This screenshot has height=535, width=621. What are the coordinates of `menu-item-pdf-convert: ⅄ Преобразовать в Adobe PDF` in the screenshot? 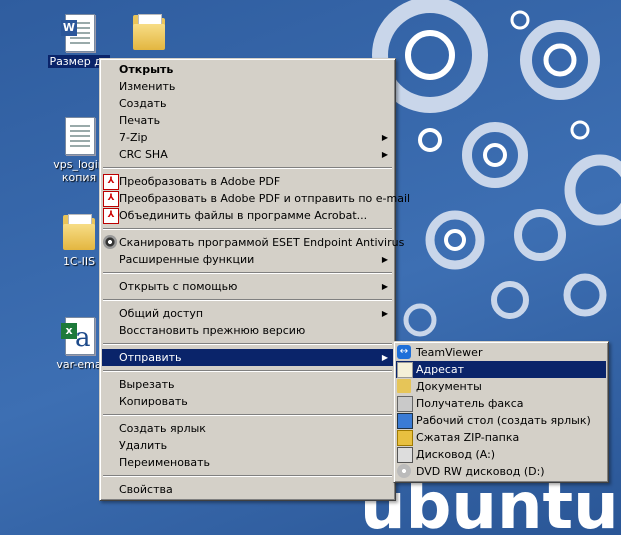 It's located at (247, 181).